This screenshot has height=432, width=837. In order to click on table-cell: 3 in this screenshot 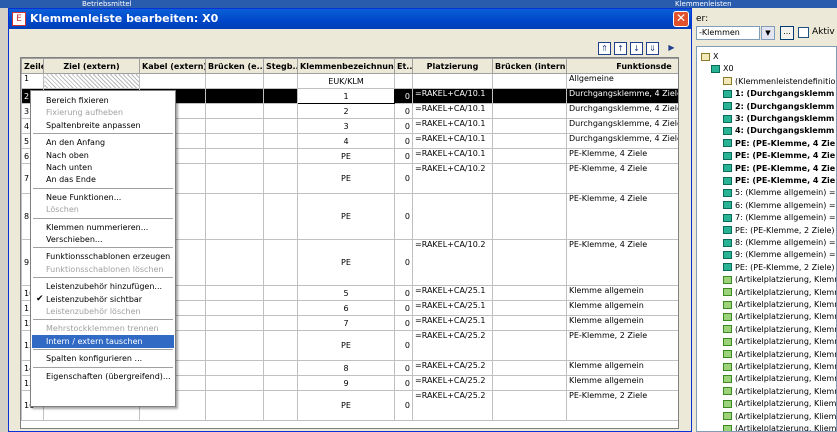, I will do `click(346, 126)`.